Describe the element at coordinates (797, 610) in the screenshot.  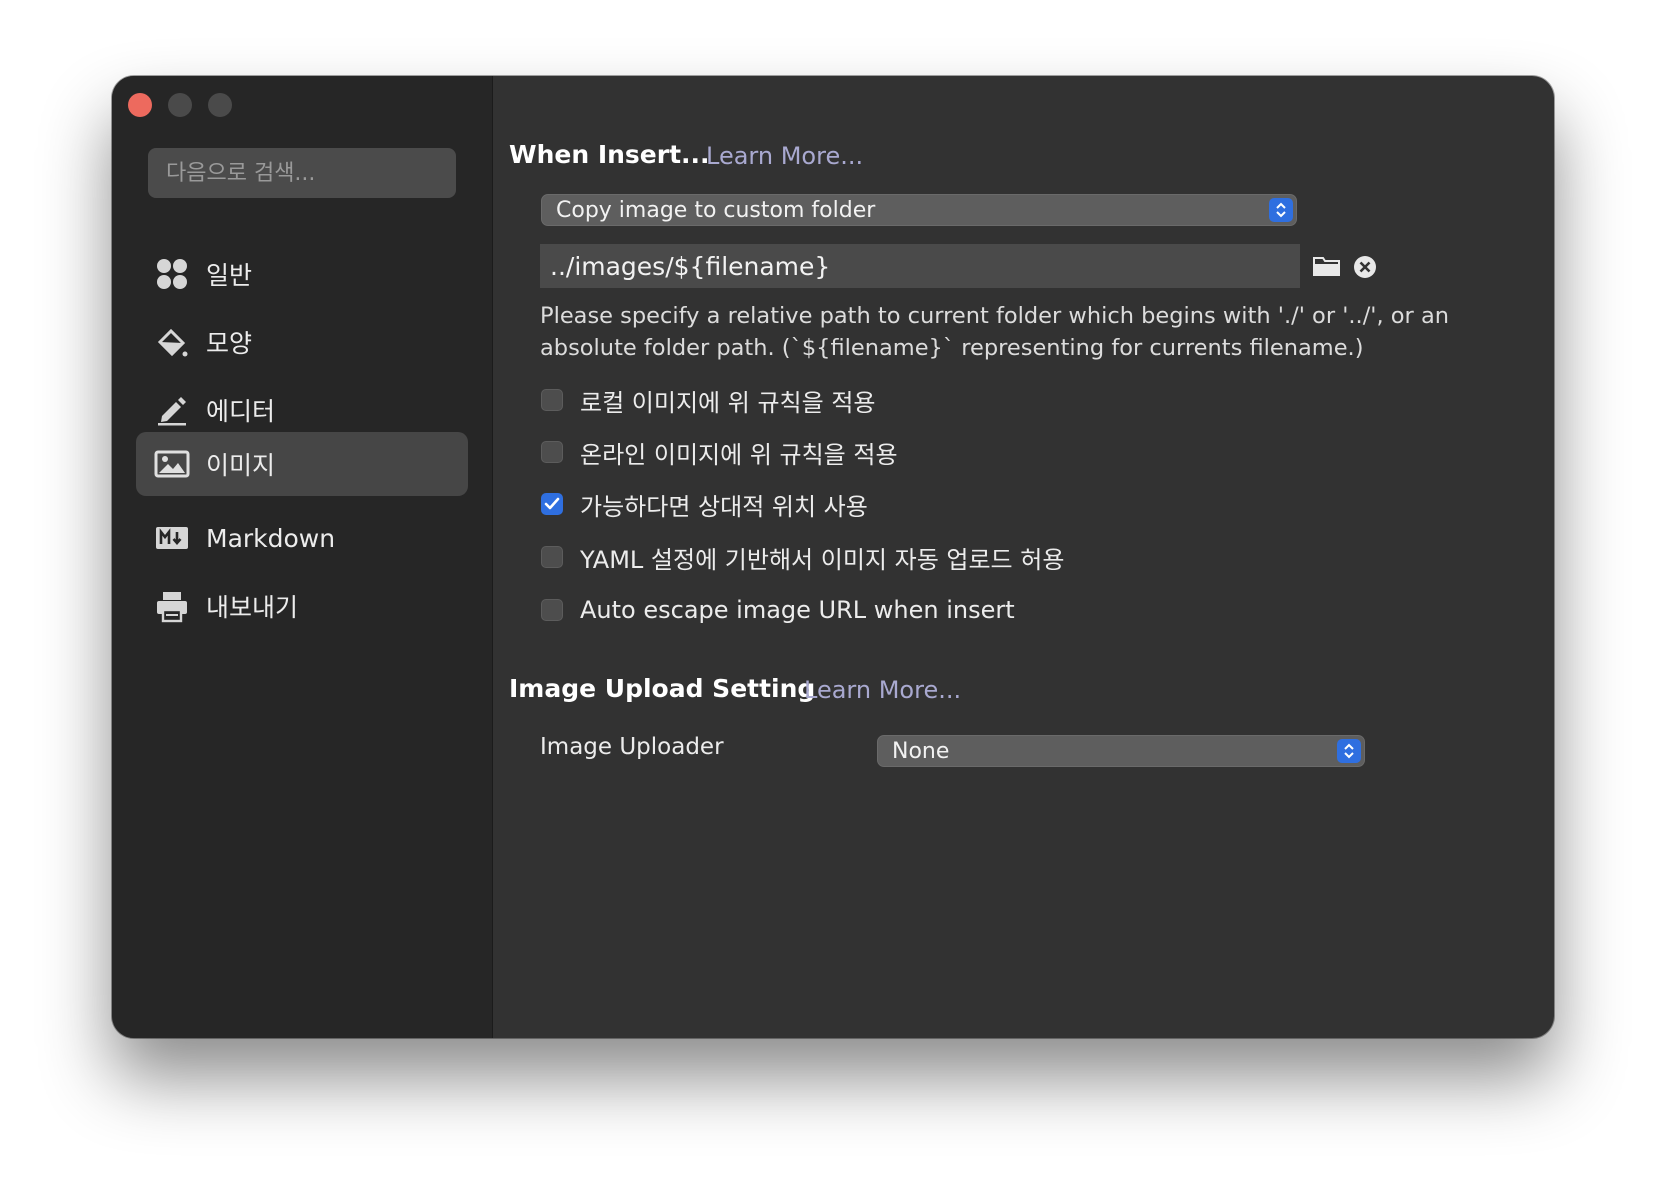
I see `option-label: Auto escape image URL when insert` at that location.